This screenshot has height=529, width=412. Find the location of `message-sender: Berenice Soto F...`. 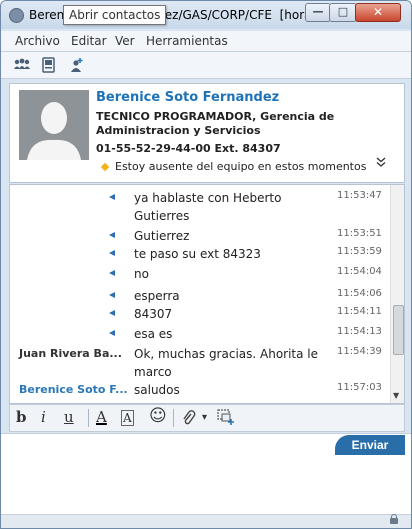

message-sender: Berenice Soto F... is located at coordinates (73, 389).